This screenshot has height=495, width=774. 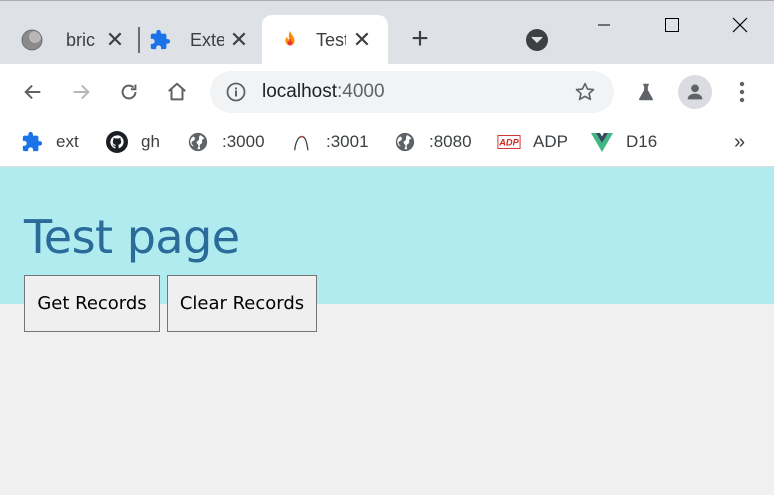 I want to click on bookmark-ext: ext, so click(x=49, y=142).